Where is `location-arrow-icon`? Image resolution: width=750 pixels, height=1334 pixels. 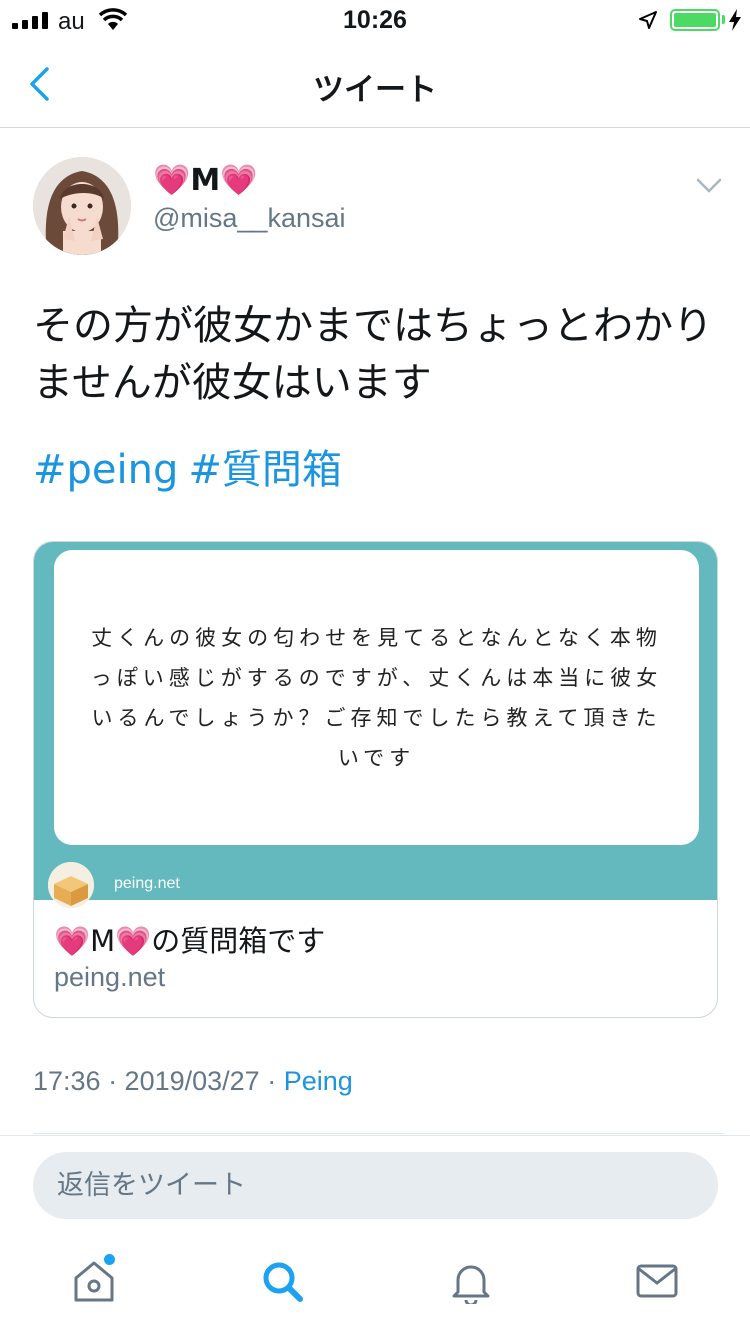 location-arrow-icon is located at coordinates (648, 20).